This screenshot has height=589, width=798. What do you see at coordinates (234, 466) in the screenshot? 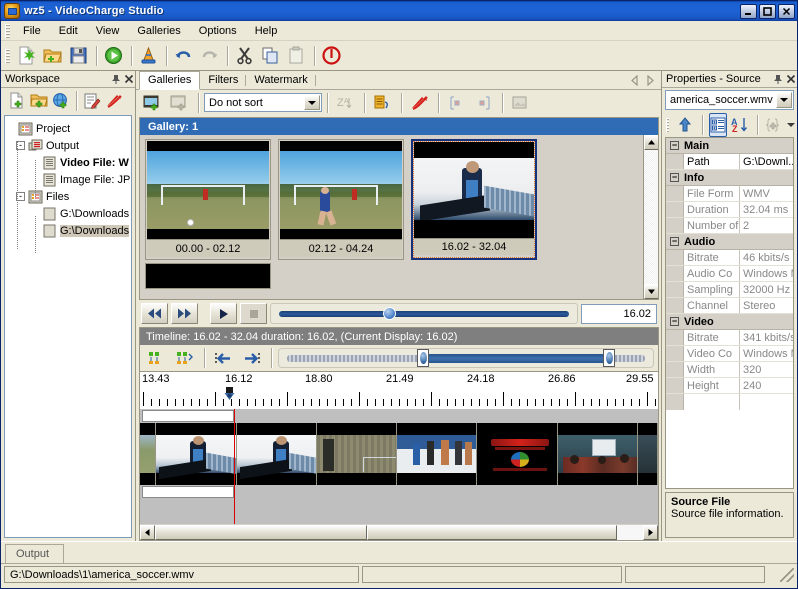
I see `timeline-playhead` at bounding box center [234, 466].